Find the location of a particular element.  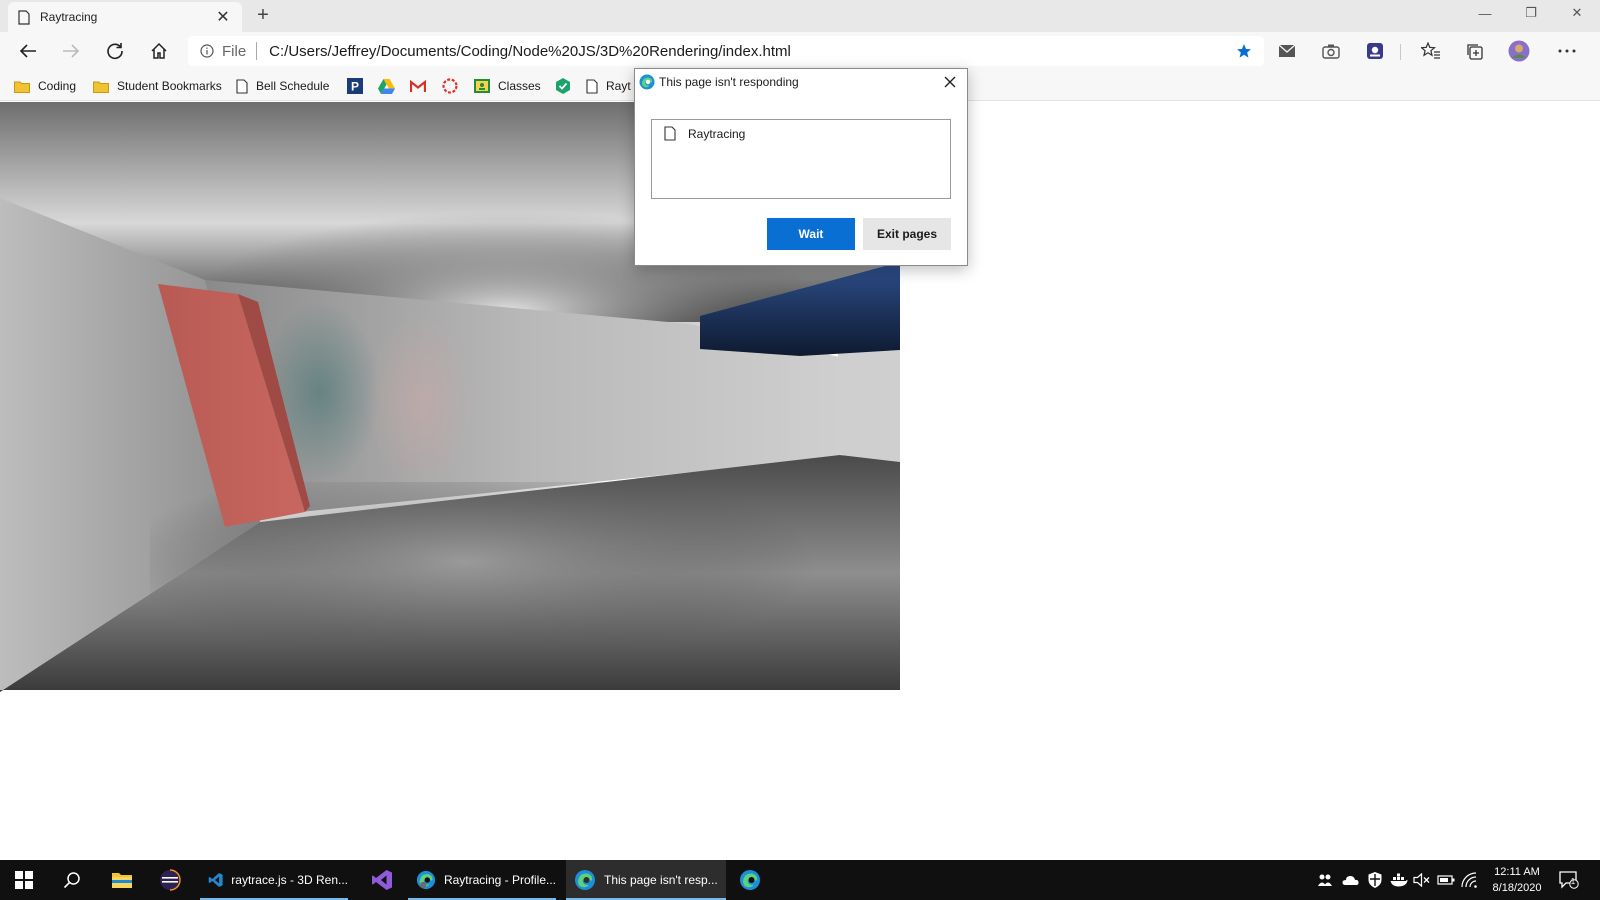

dialog-title: This page isn't responding is located at coordinates (729, 82).